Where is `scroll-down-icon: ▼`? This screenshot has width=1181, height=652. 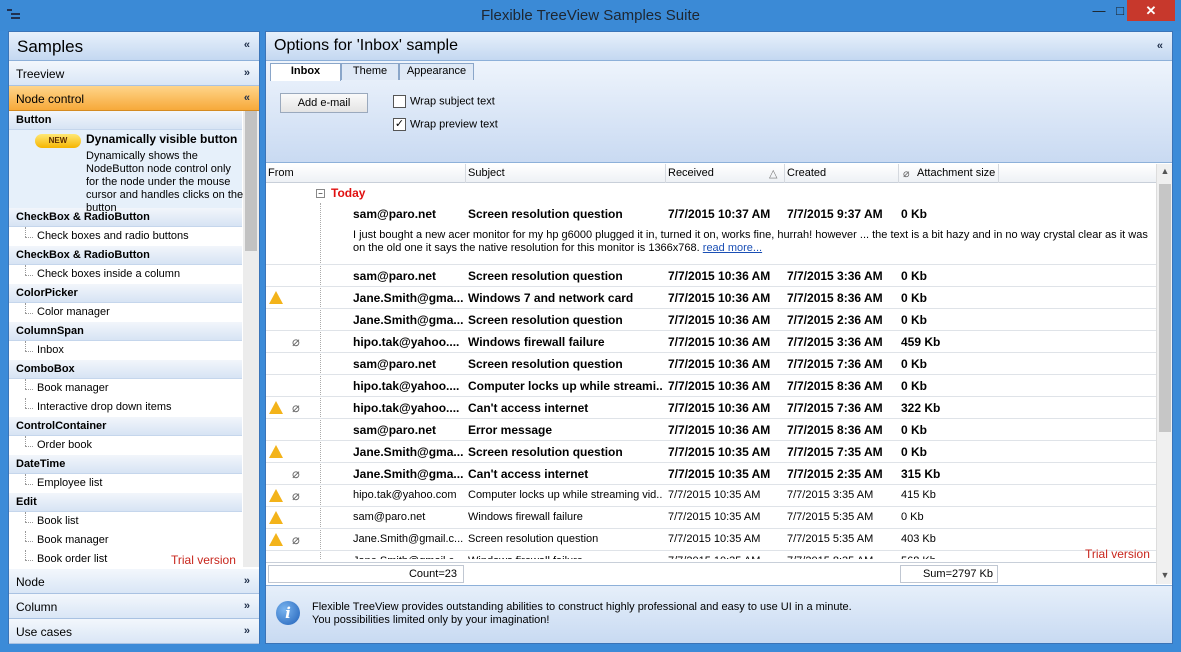
scroll-down-icon: ▼ is located at coordinates (1165, 575).